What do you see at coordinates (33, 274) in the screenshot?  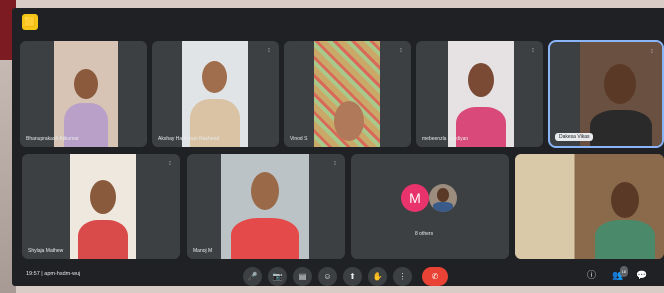 I see `meeting-time: 19:57` at bounding box center [33, 274].